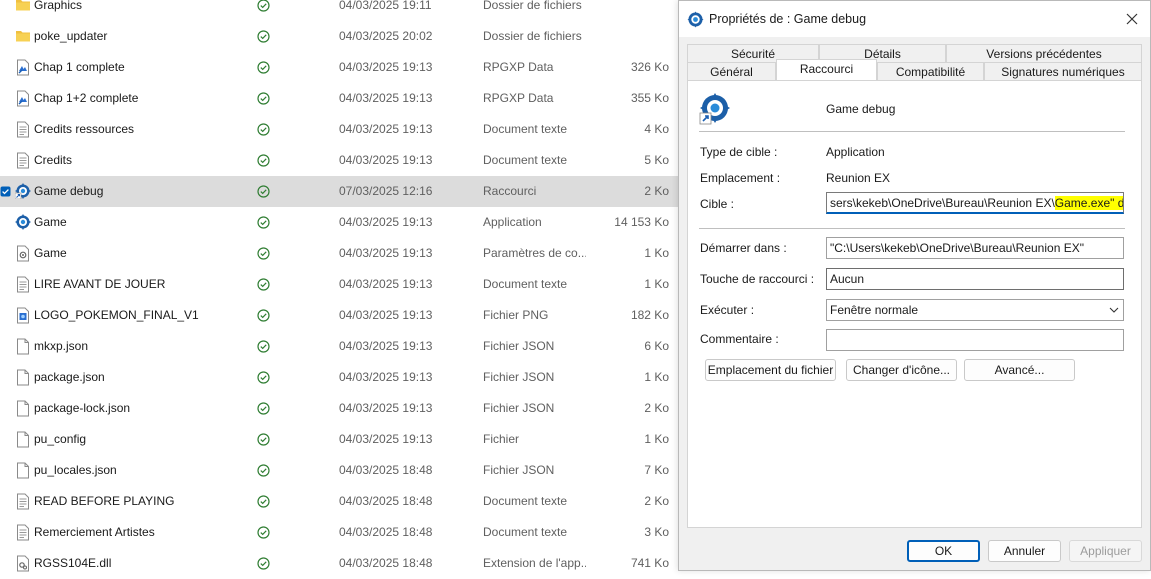 The width and height of the screenshot is (1151, 579). I want to click on file-date: 04/03/2025 19:11, so click(385, 6).